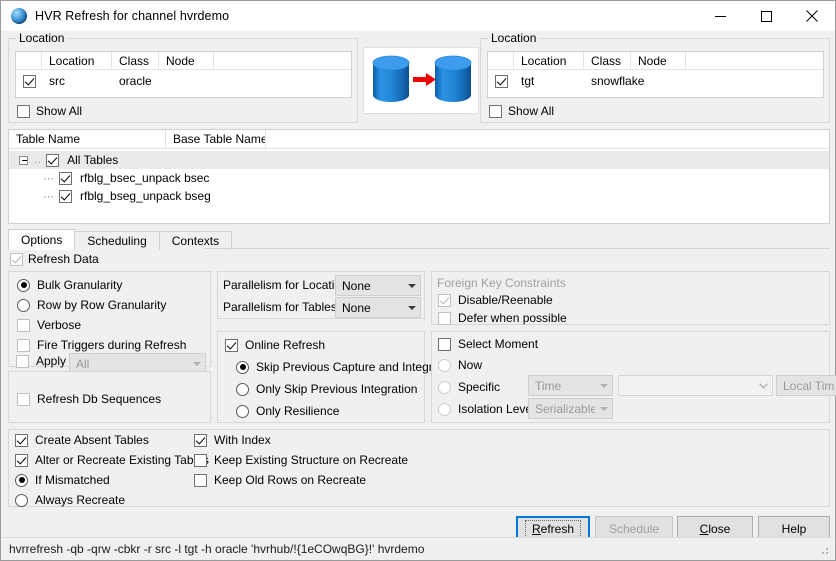 The height and width of the screenshot is (561, 836). Describe the element at coordinates (21, 440) in the screenshot. I see `create-absent-tables-checkbox` at that location.